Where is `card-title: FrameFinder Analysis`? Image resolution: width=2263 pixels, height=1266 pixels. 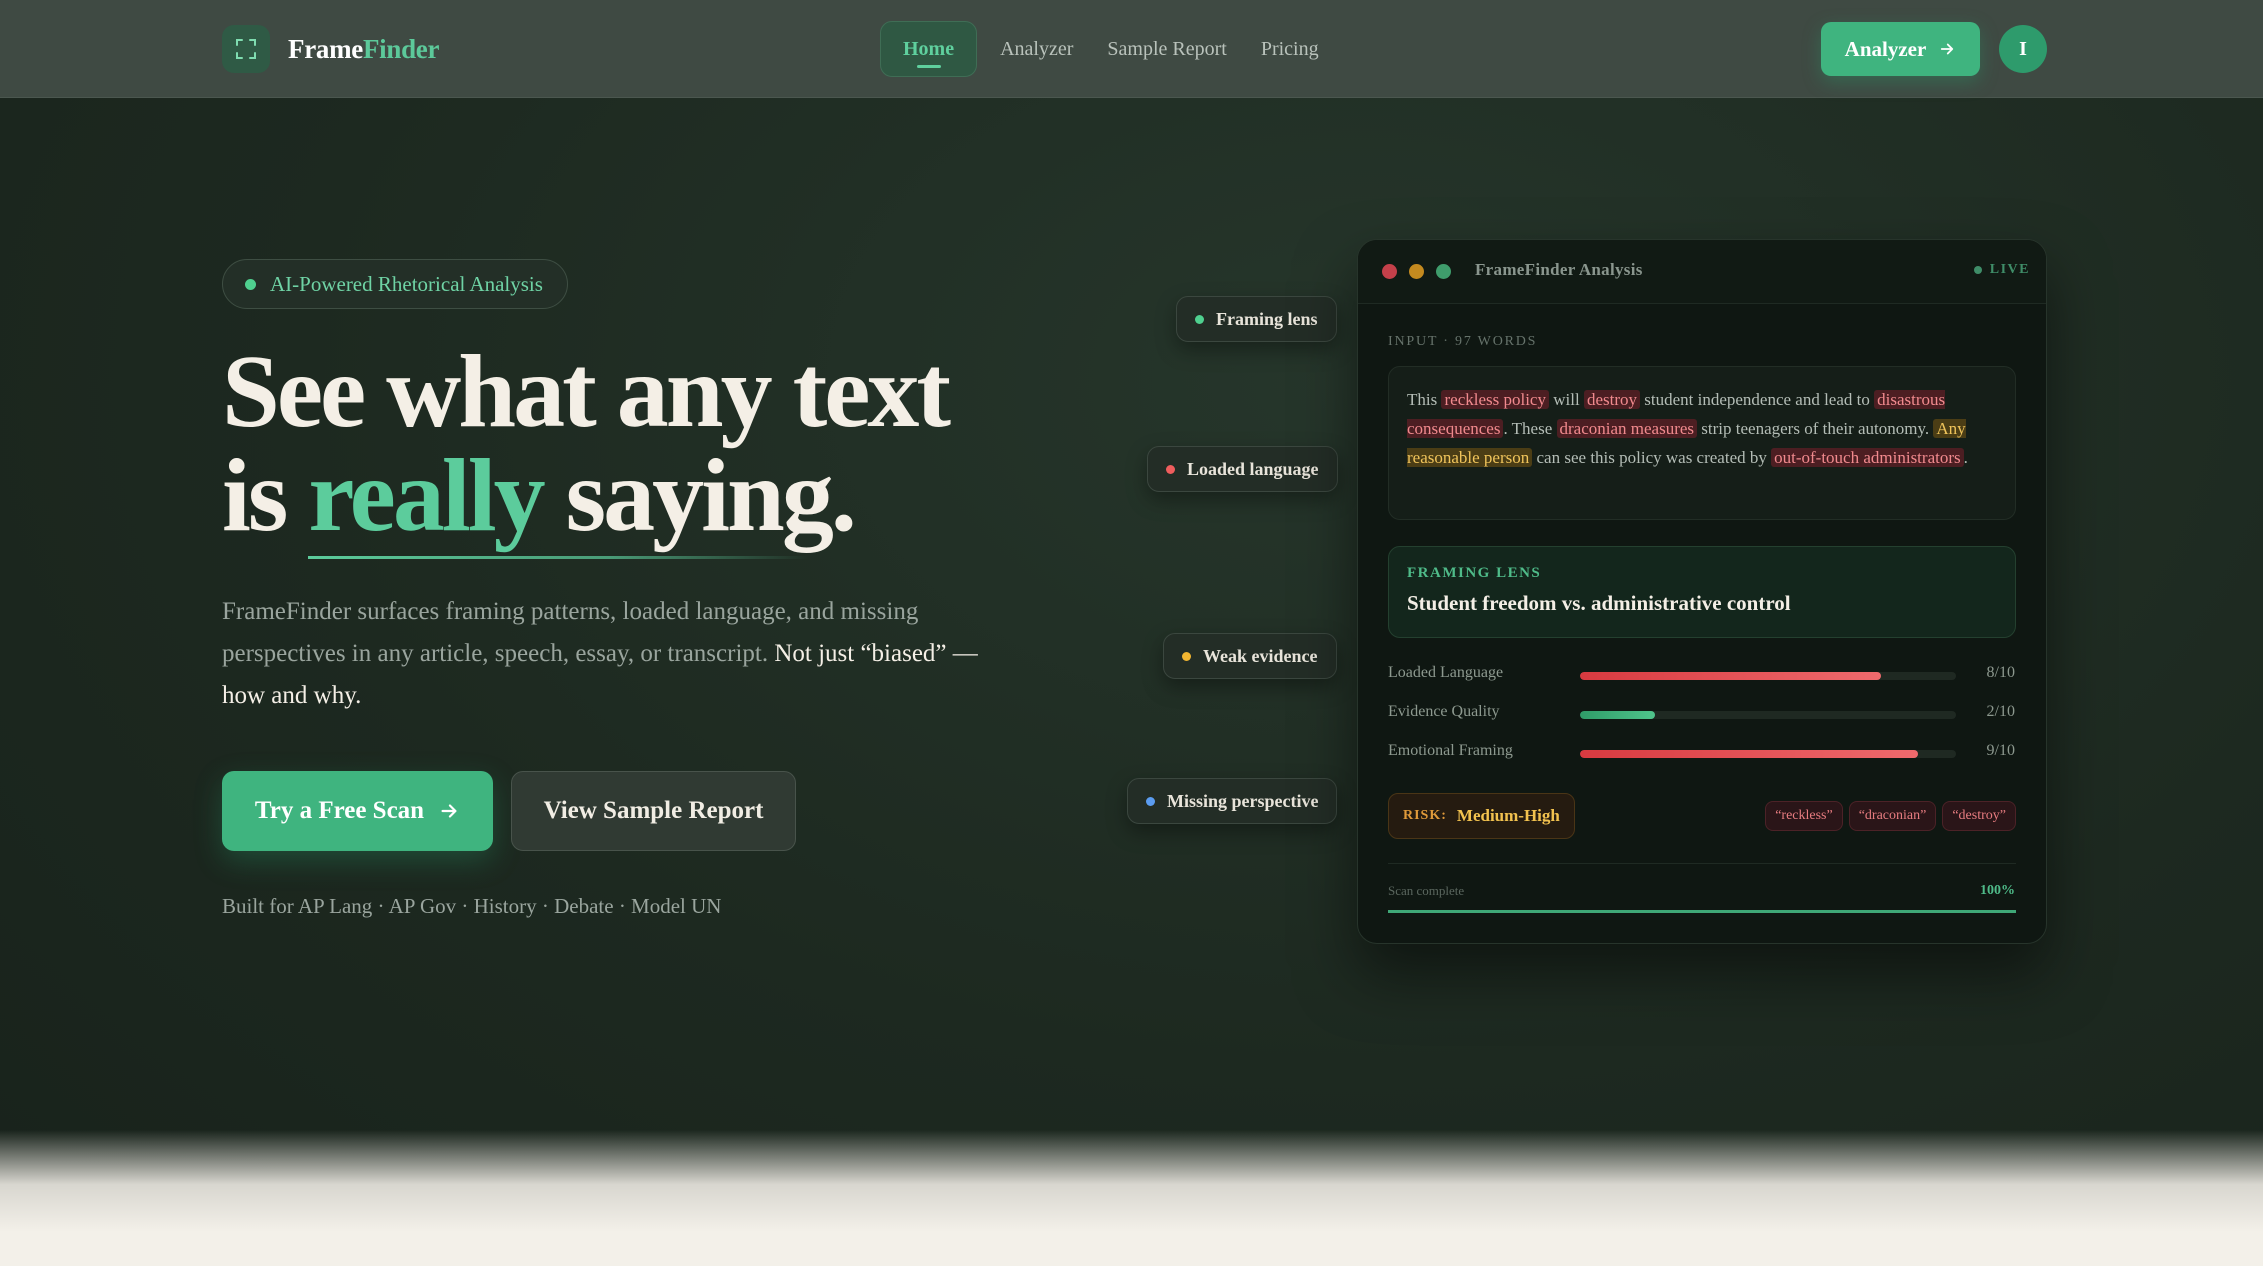 card-title: FrameFinder Analysis is located at coordinates (1559, 269).